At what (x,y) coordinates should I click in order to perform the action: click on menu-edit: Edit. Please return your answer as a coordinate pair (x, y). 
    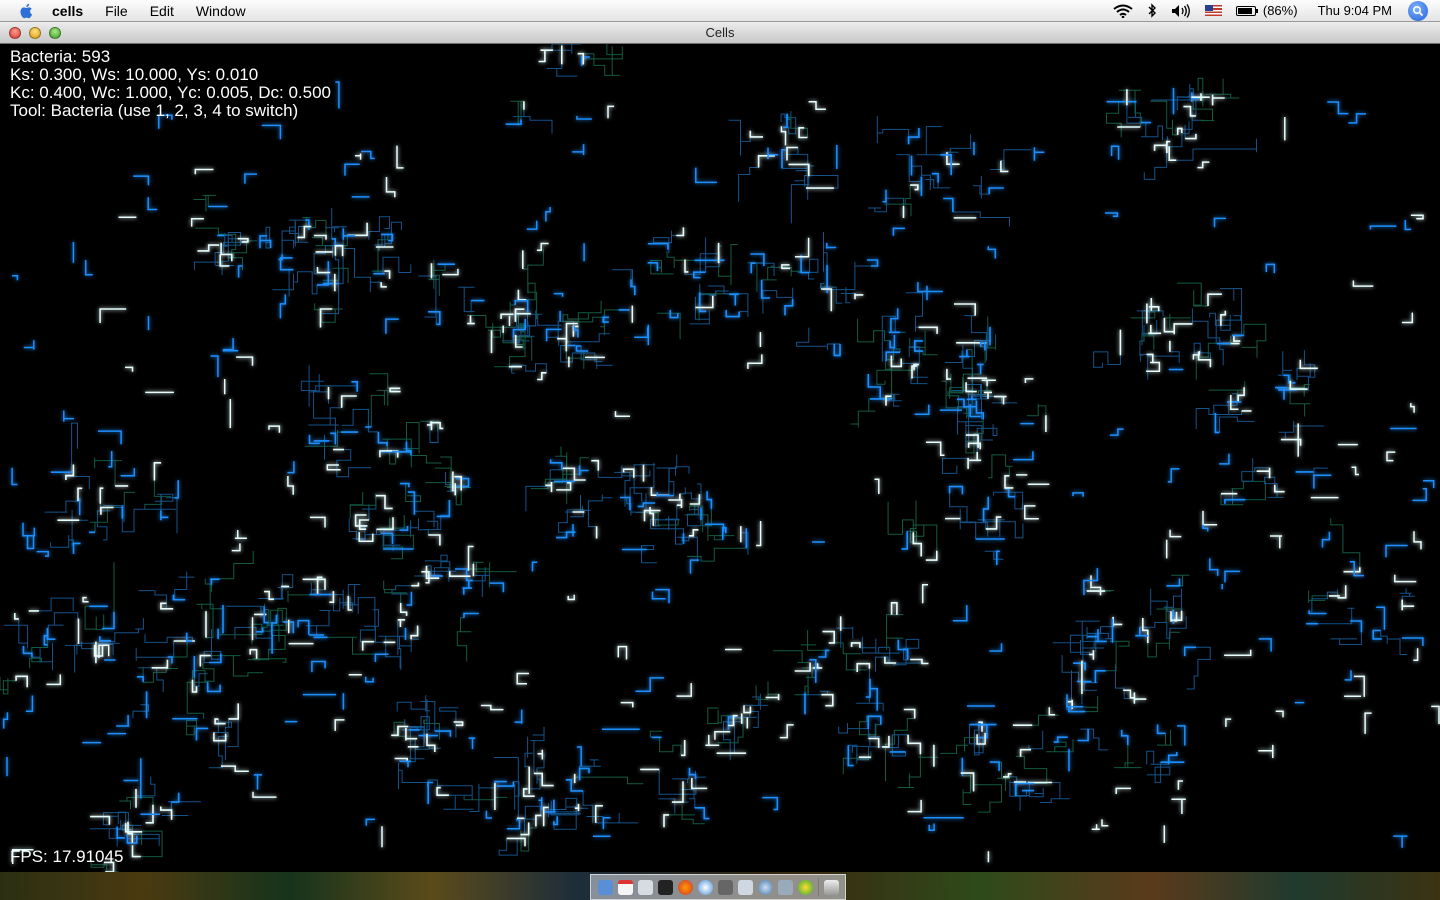
    Looking at the image, I should click on (162, 11).